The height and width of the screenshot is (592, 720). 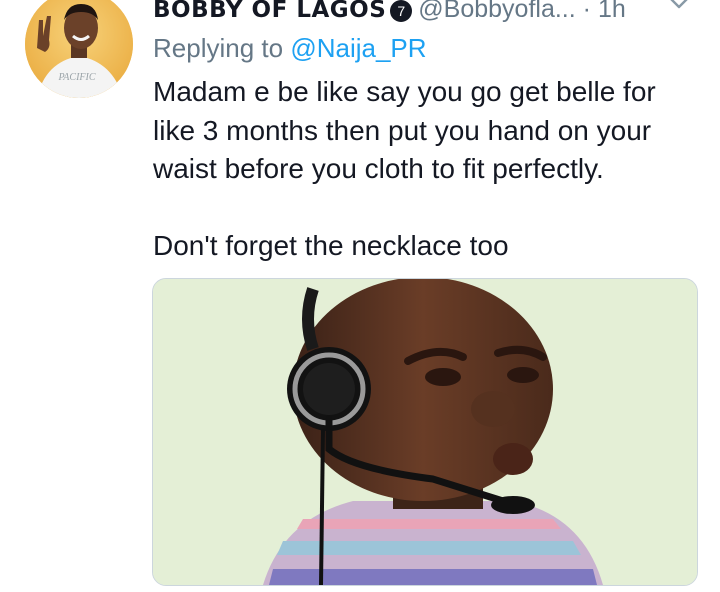 I want to click on tweet-text-paragraph: Don't forget the necklace too, so click(x=331, y=245).